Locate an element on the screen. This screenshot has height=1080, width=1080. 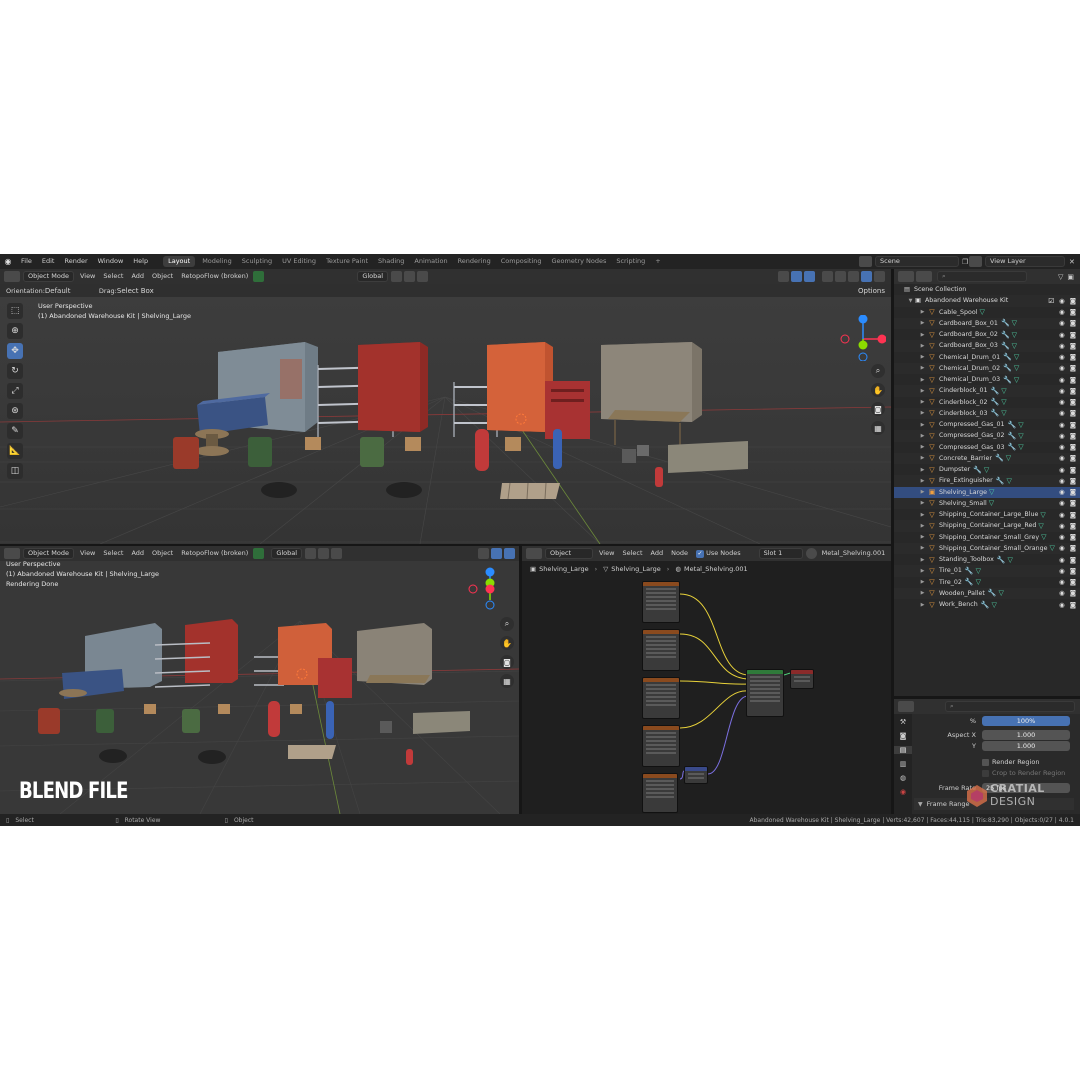
outliner-item: ▶ ▽ Dumpster 🔧 ▽ ◉ ◙ is located at coordinates (987, 469).